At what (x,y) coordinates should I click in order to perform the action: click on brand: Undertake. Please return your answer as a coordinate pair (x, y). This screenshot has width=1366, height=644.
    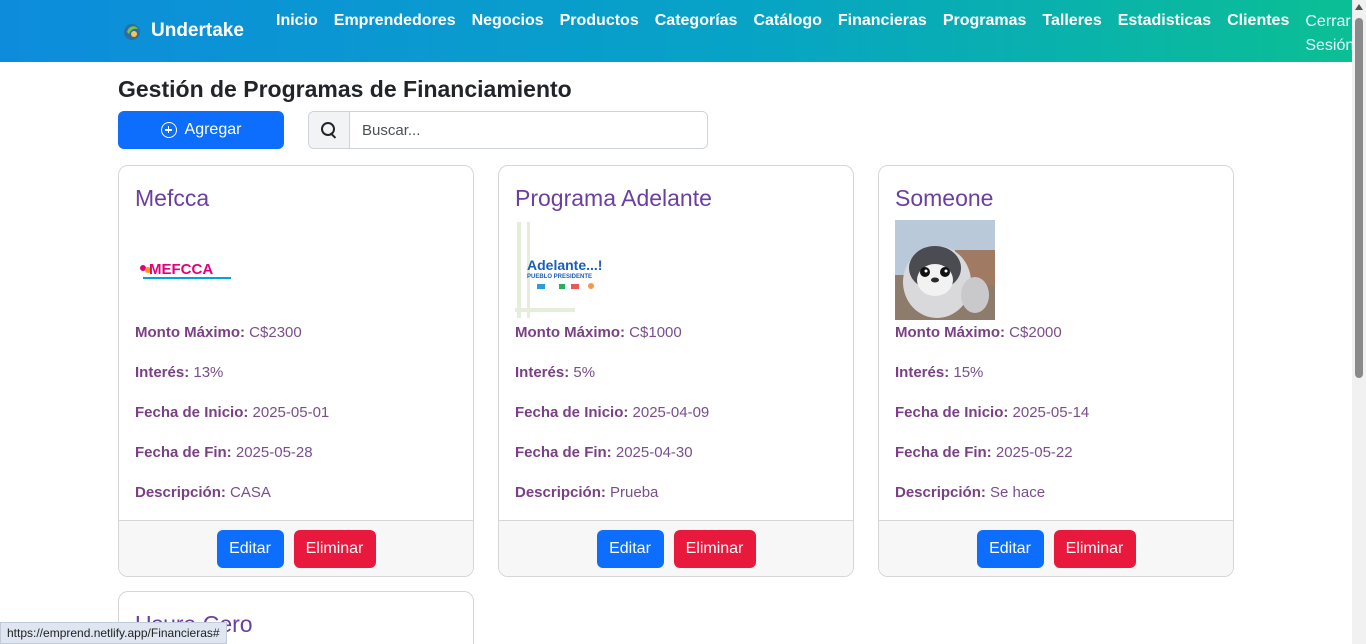
    Looking at the image, I should click on (182, 31).